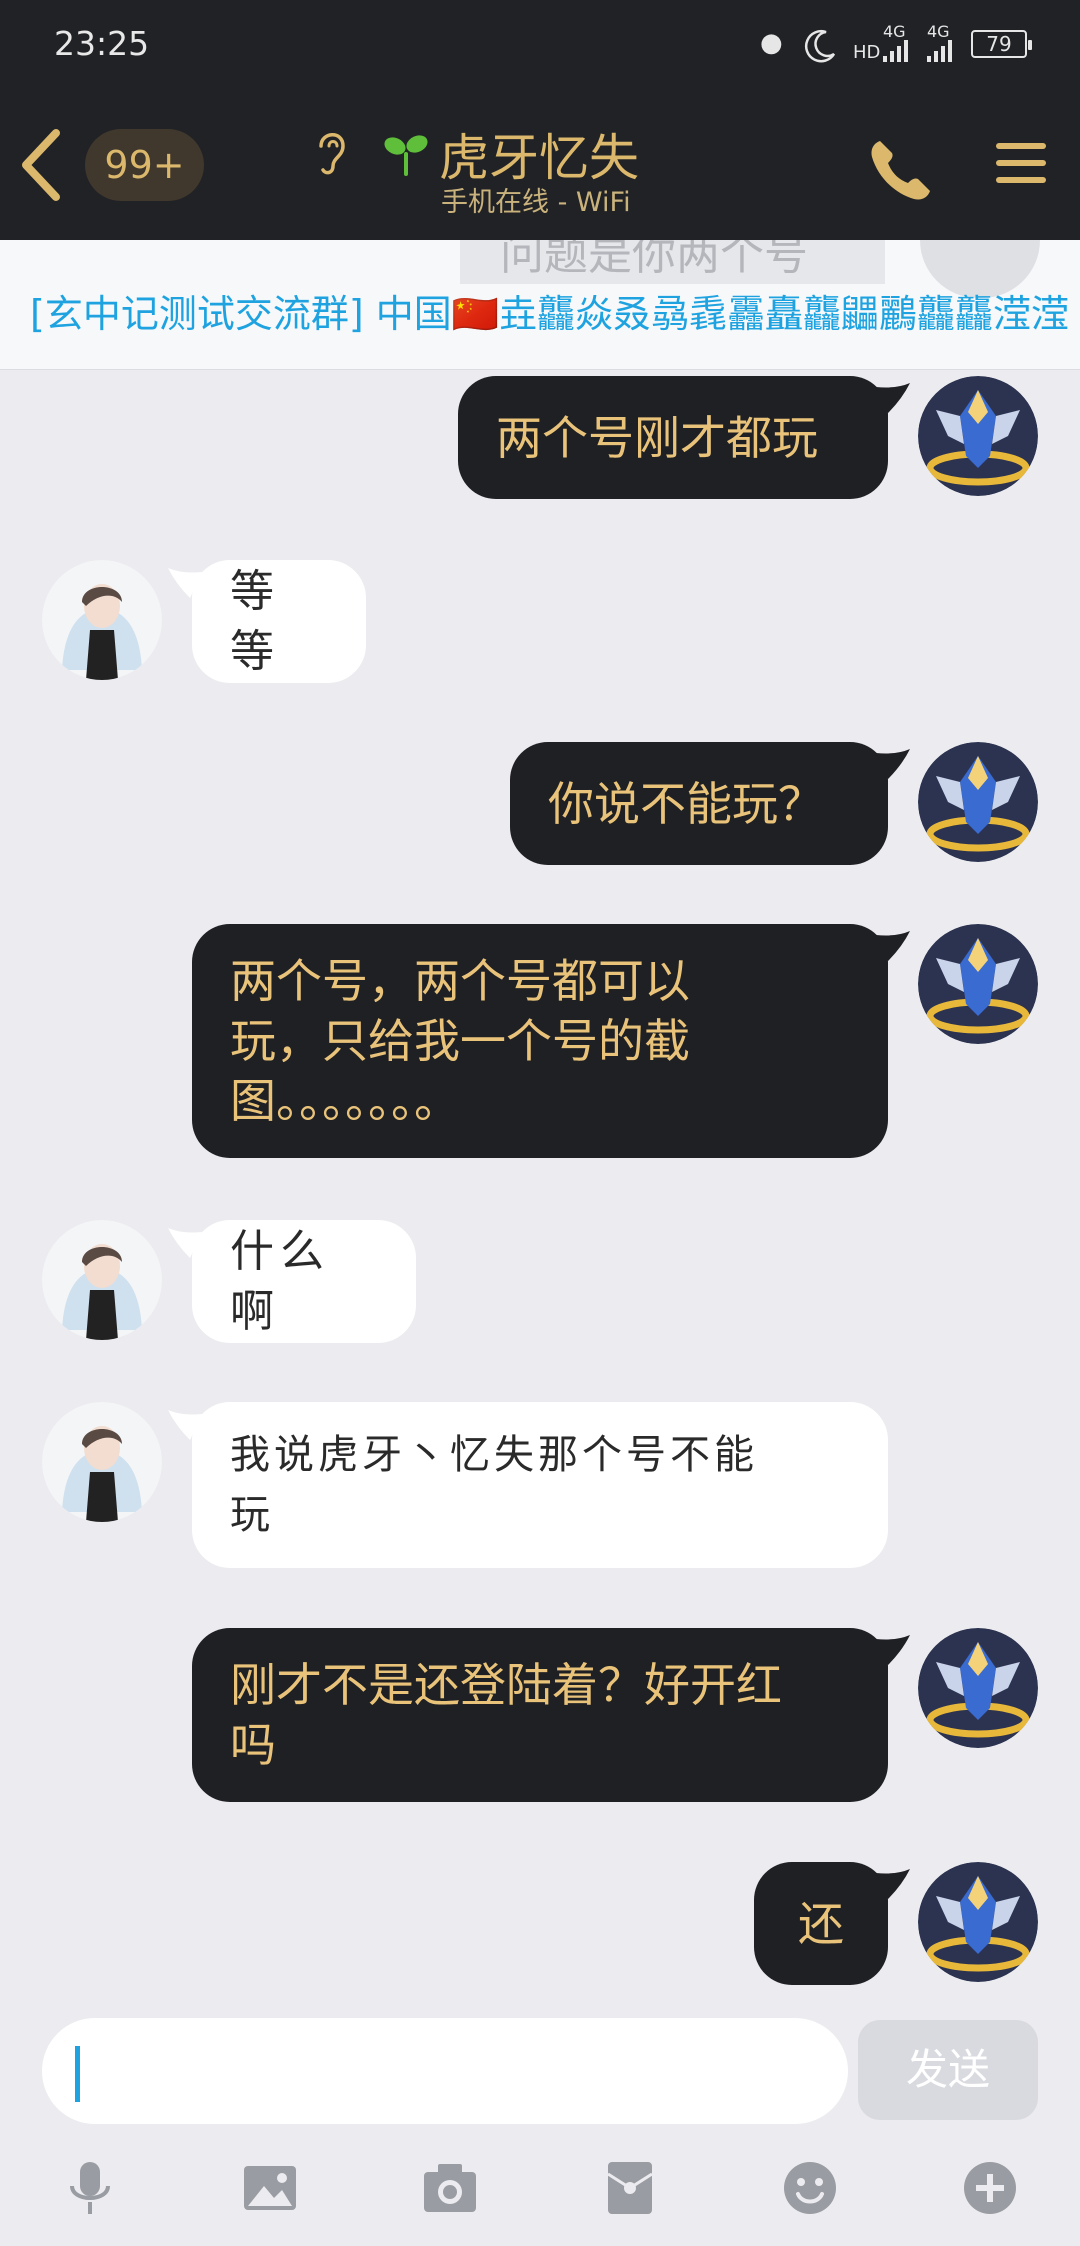  Describe the element at coordinates (280, 1281) in the screenshot. I see `message-text: 什么啊` at that location.